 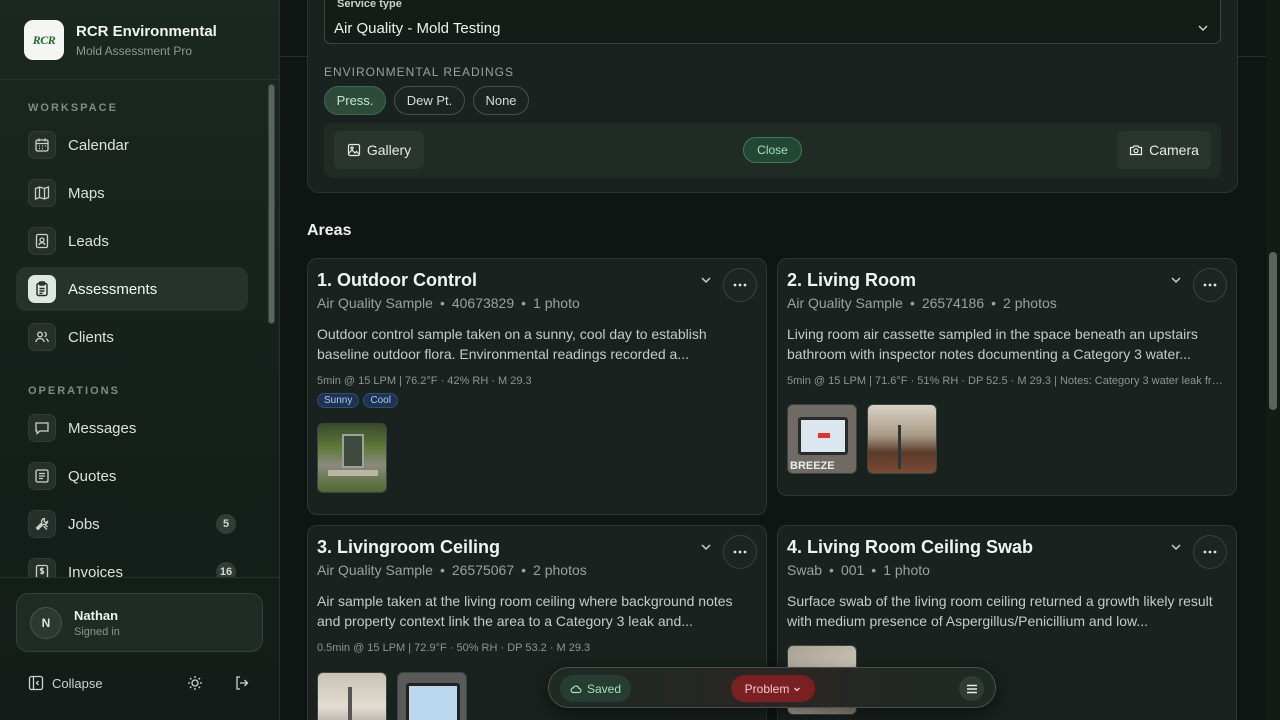 What do you see at coordinates (501, 100) in the screenshot?
I see `chip-none: None` at bounding box center [501, 100].